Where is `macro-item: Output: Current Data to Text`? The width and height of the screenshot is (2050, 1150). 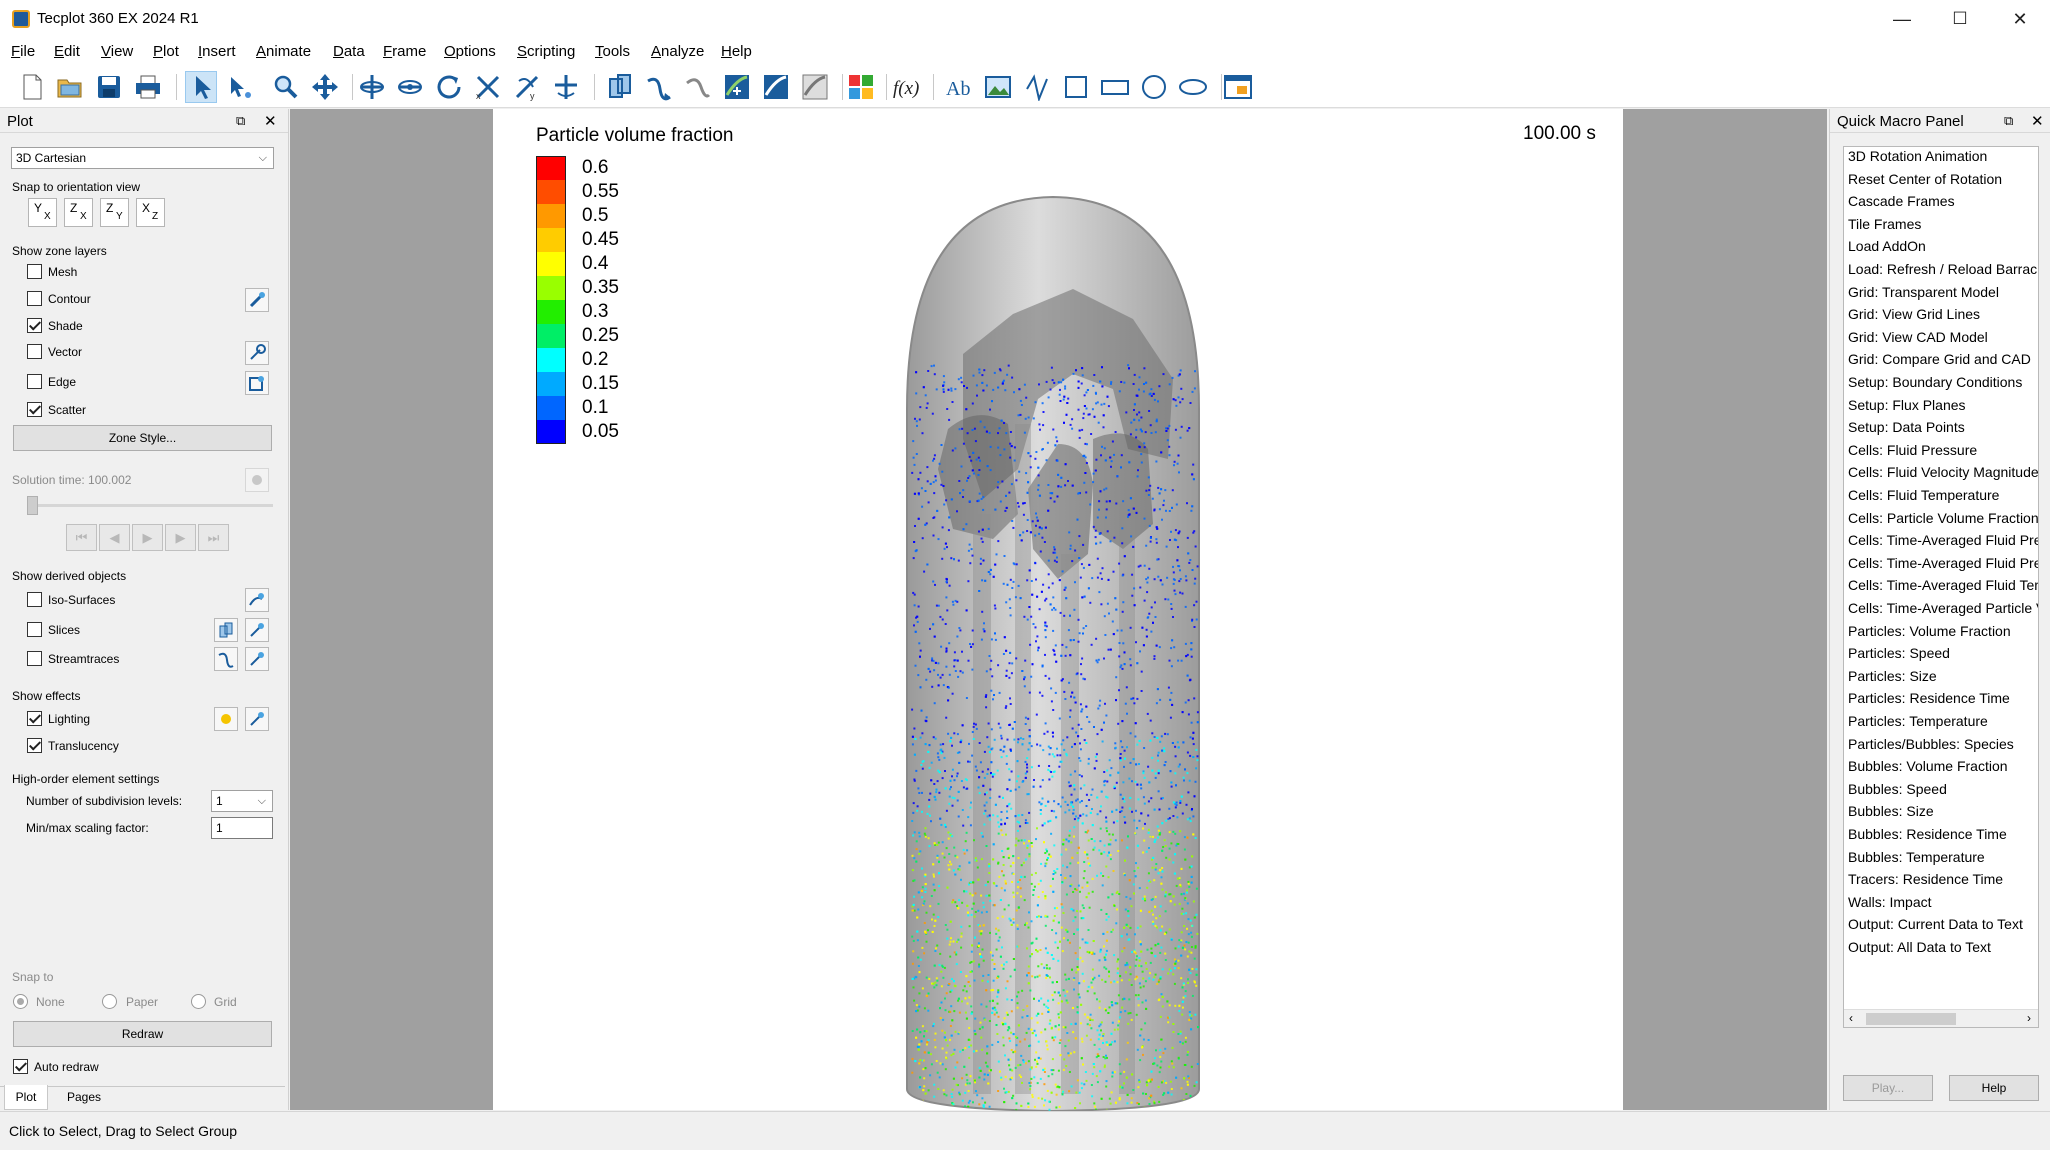 macro-item: Output: Current Data to Text is located at coordinates (1935, 924).